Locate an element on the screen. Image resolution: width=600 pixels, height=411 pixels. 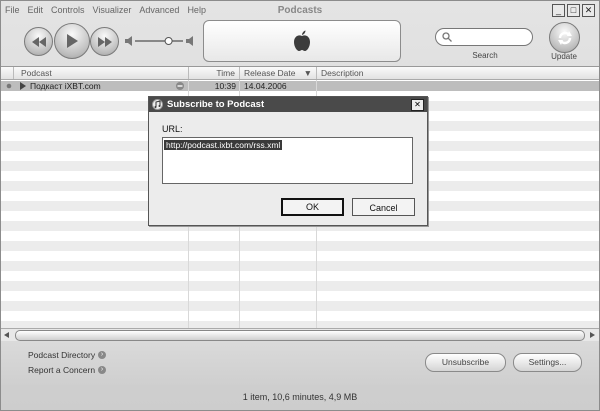
update-button is located at coordinates (564, 37).